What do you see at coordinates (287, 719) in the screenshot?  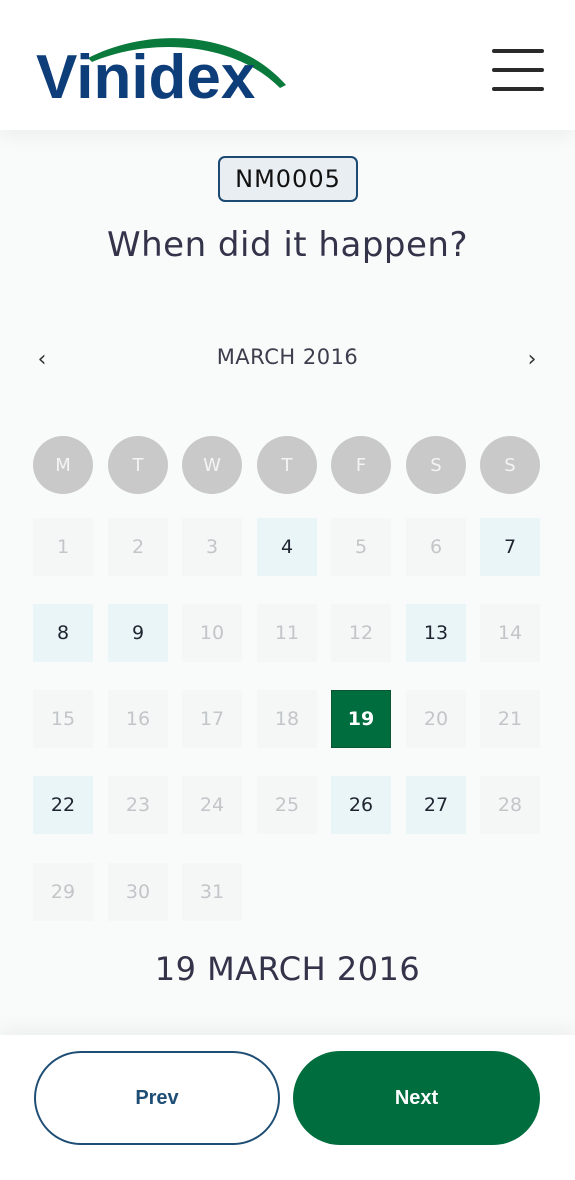 I see `calendar-day: 18` at bounding box center [287, 719].